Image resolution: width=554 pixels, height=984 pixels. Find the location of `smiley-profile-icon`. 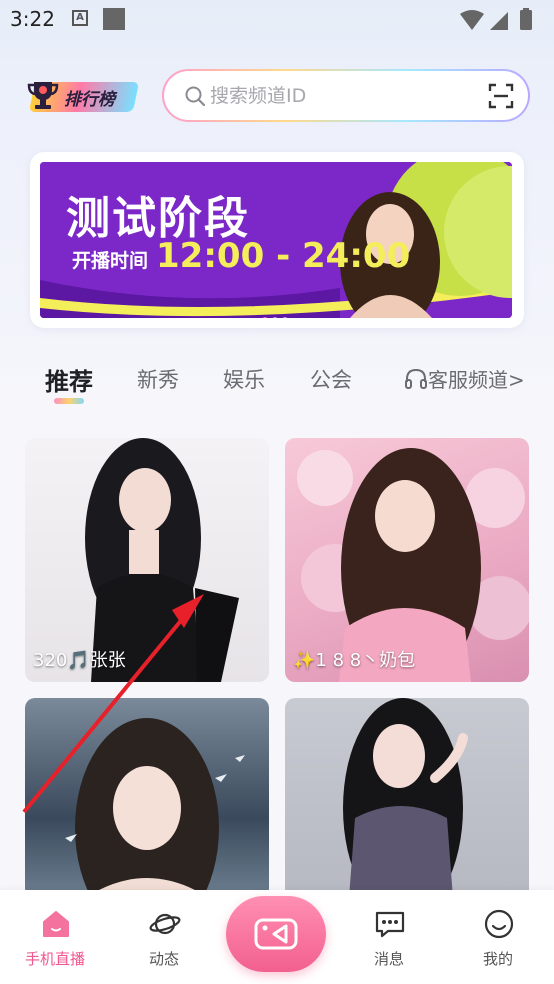

smiley-profile-icon is located at coordinates (499, 924).